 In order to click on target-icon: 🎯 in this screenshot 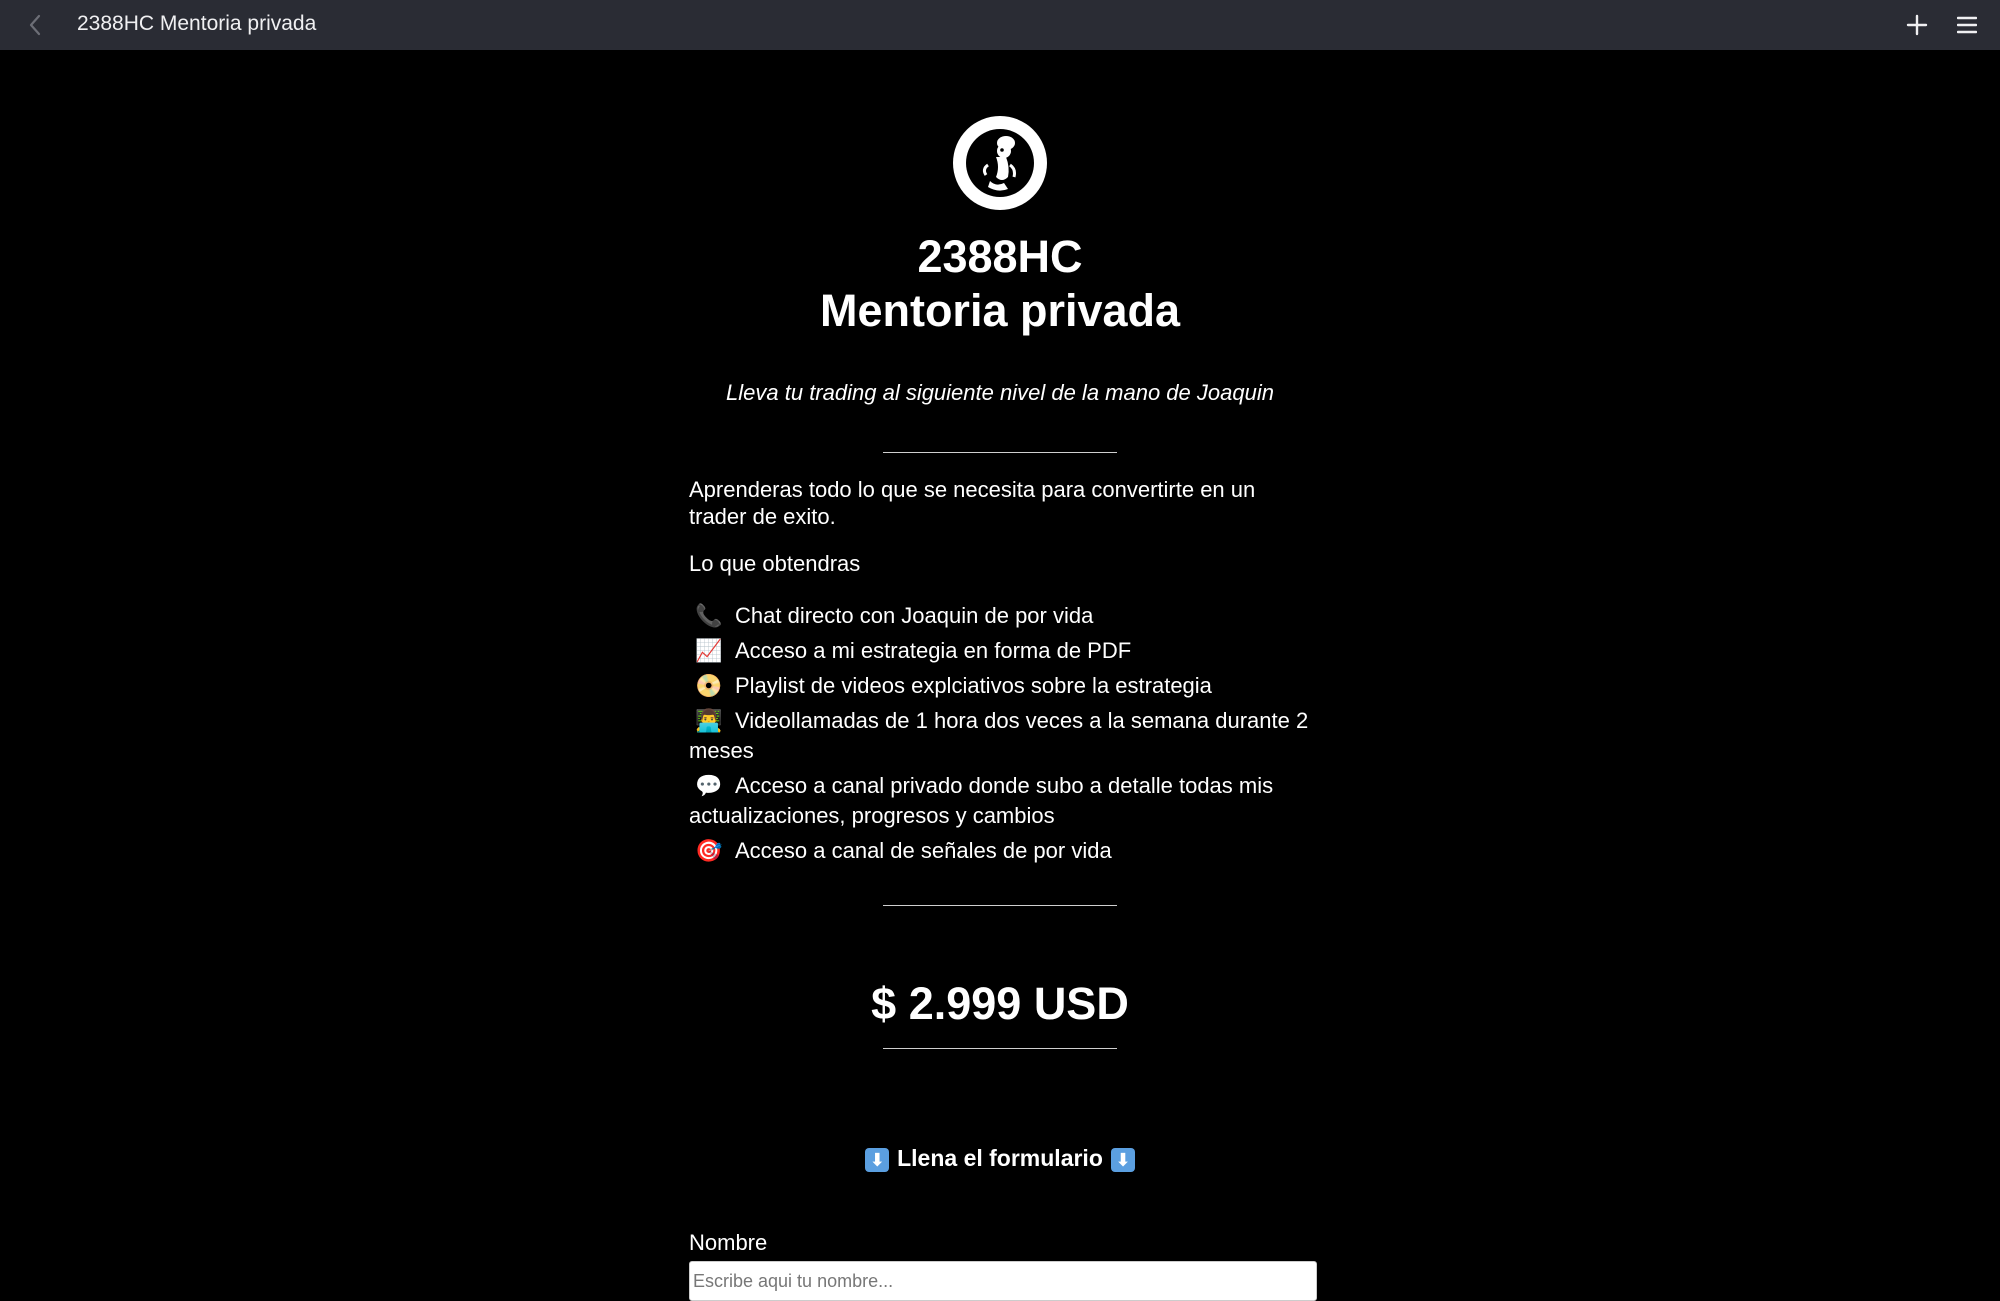, I will do `click(709, 850)`.